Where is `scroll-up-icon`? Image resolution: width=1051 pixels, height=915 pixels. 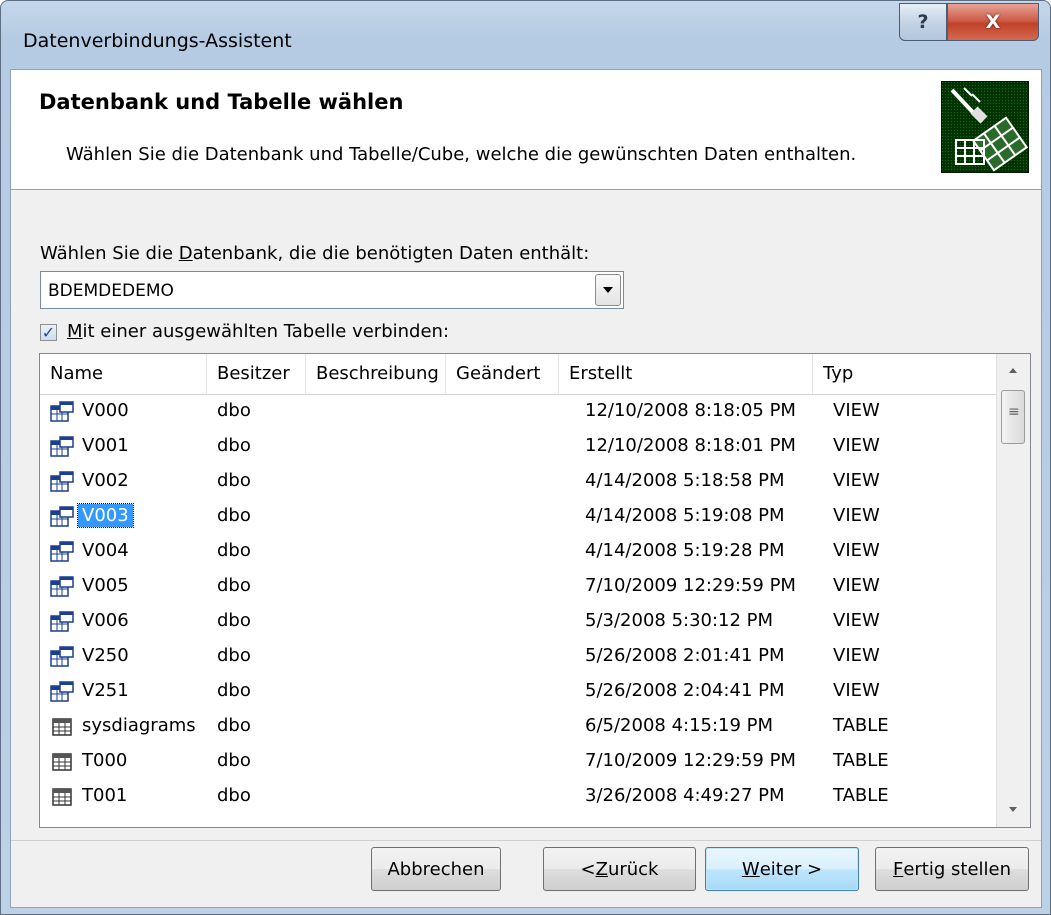 scroll-up-icon is located at coordinates (1013, 371).